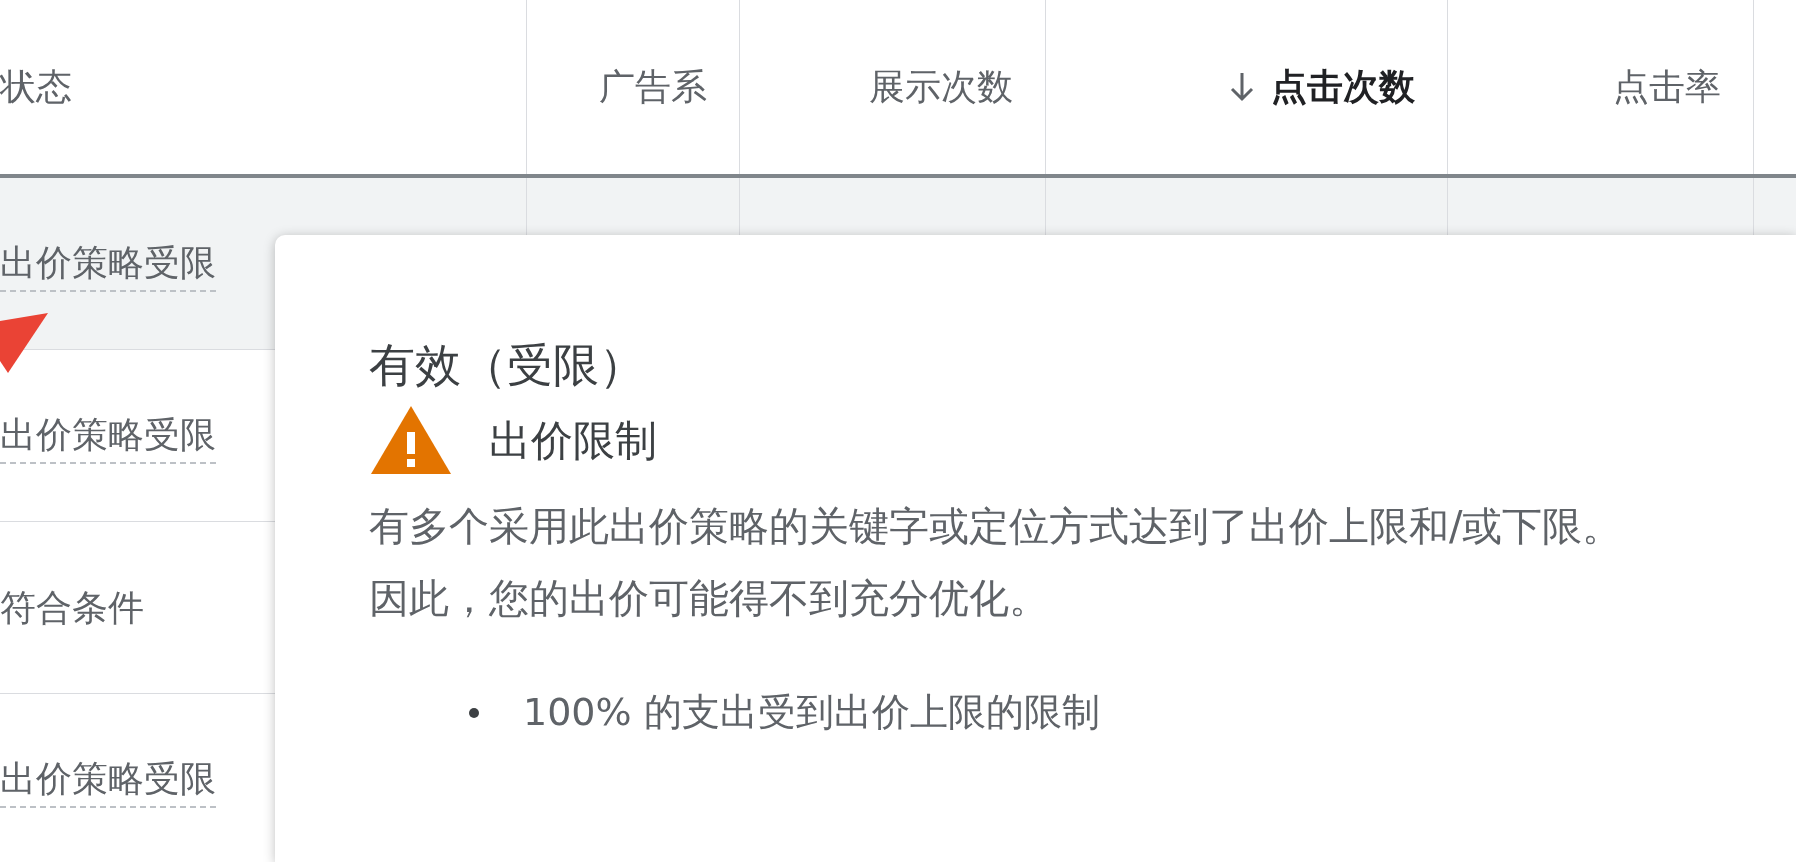 This screenshot has height=862, width=1796. I want to click on sort-arrow-icon, so click(1242, 87).